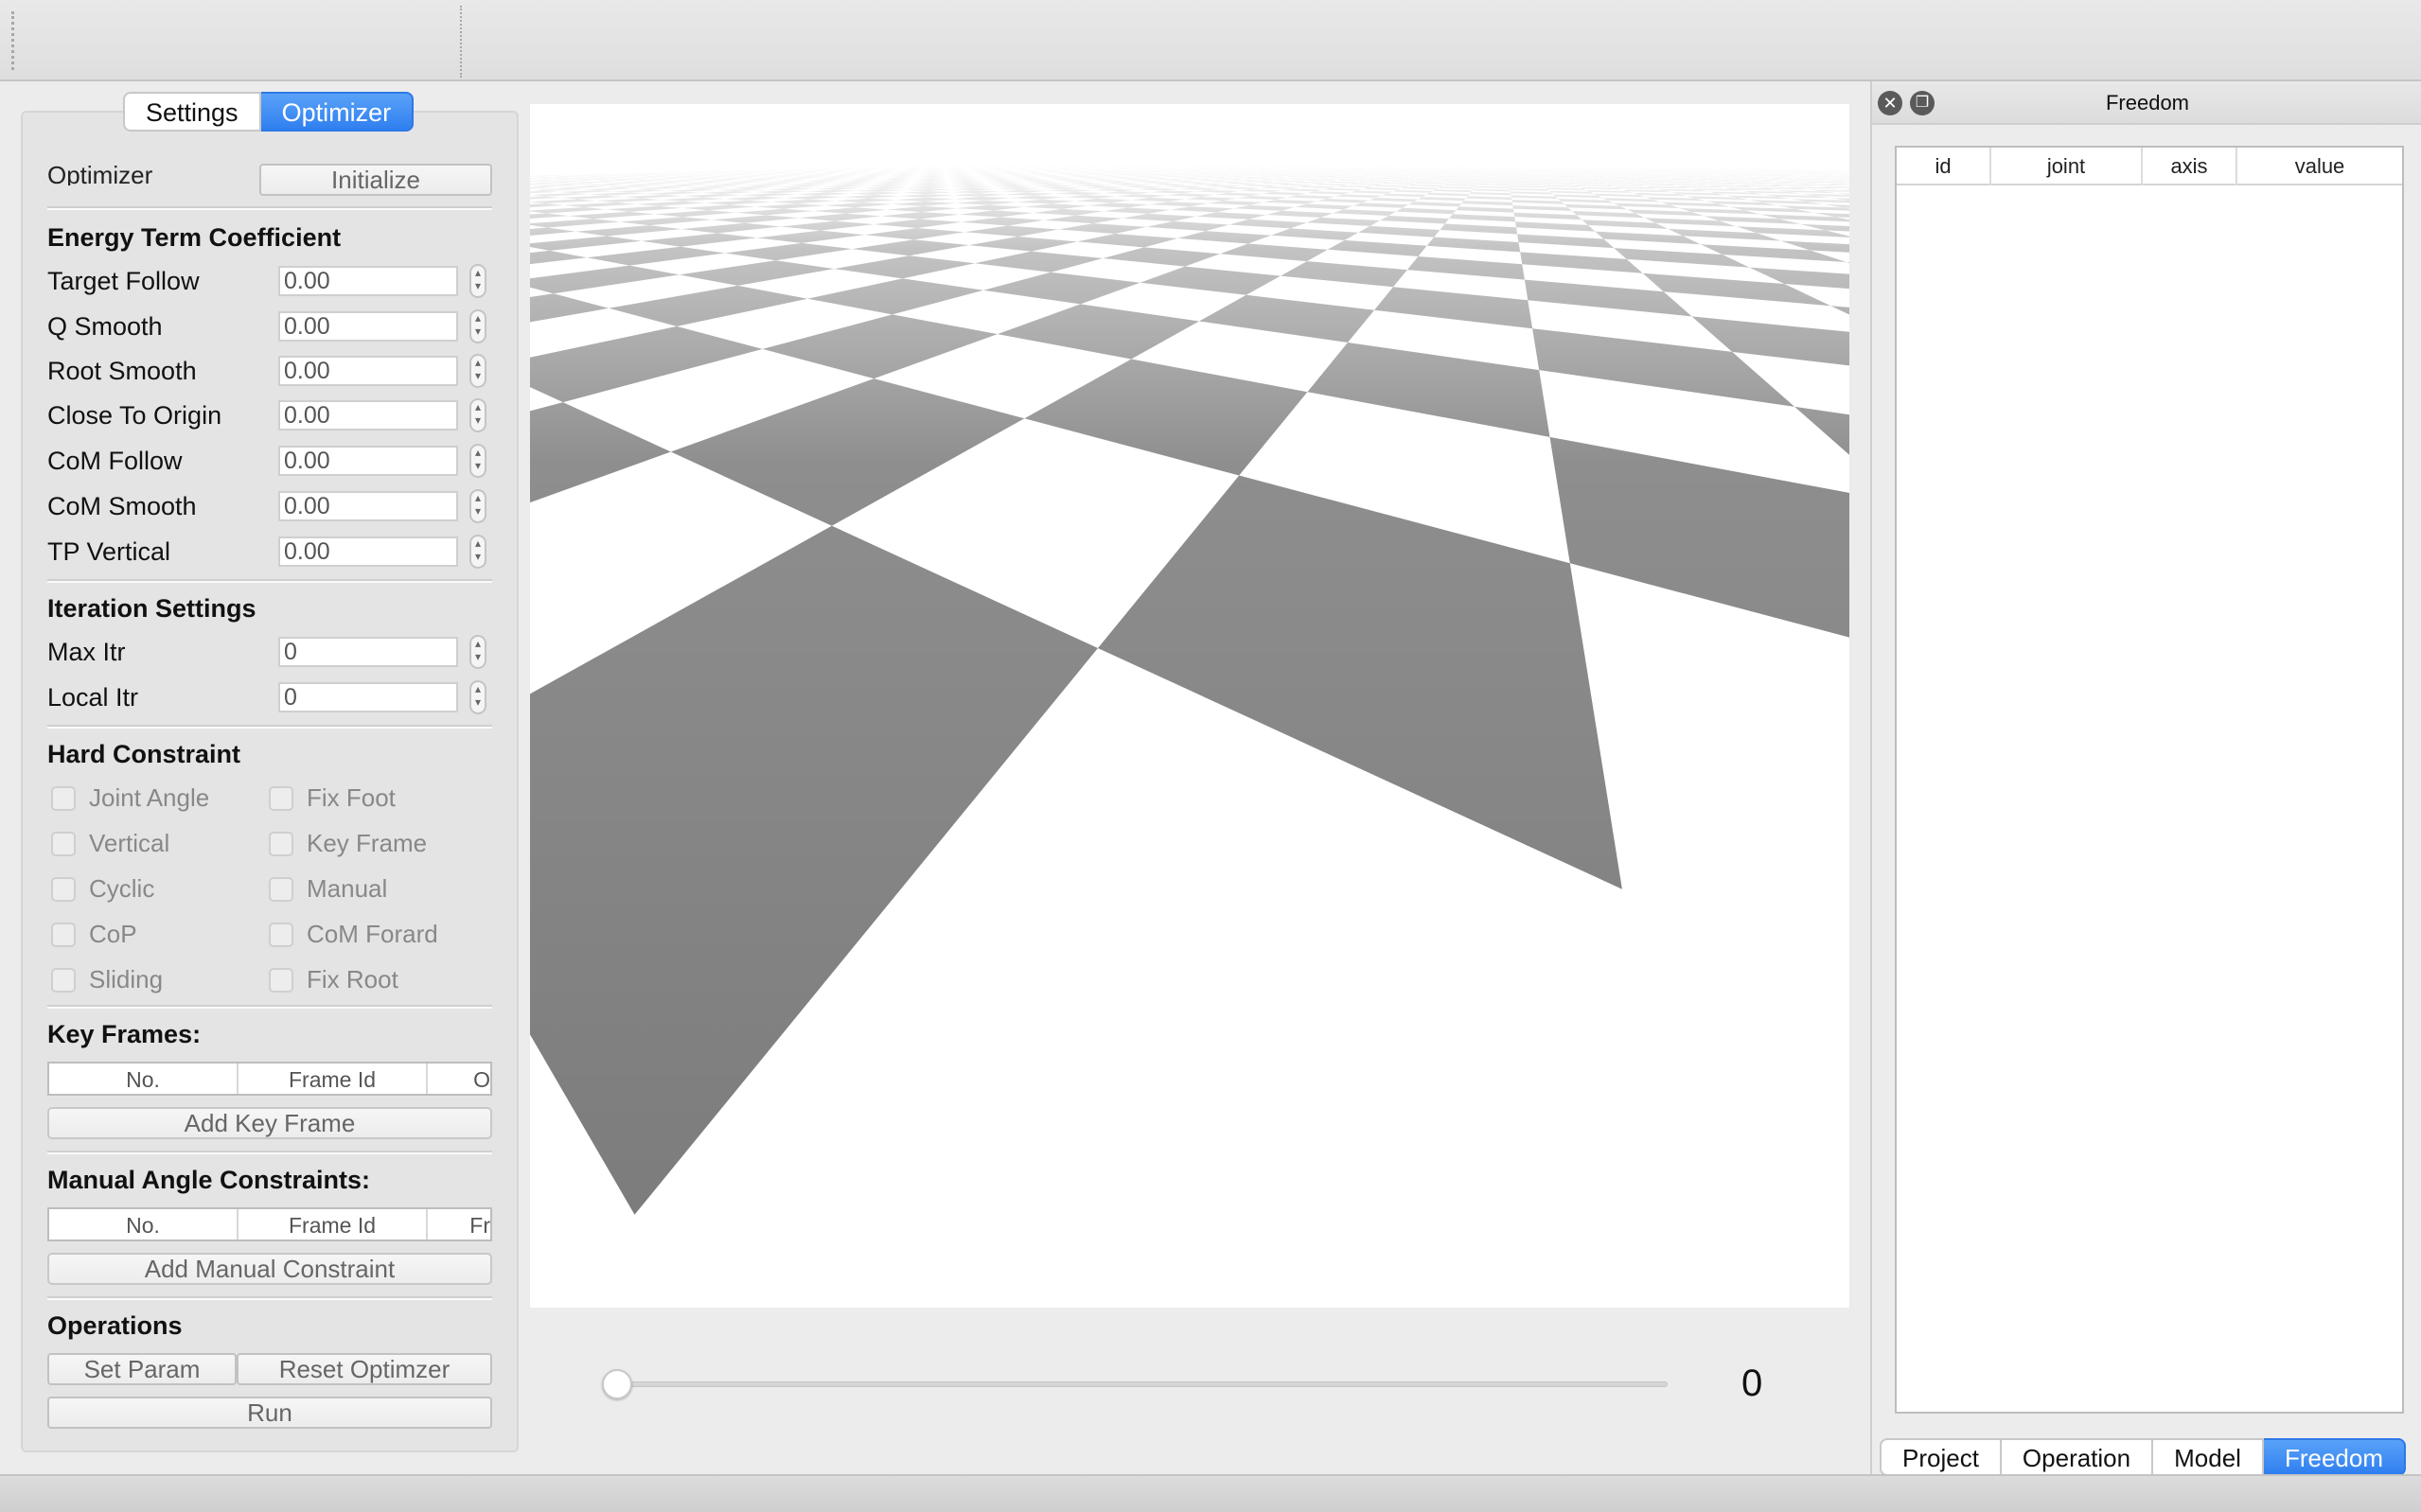  I want to click on add-key-frame-button: Add Key Frame, so click(269, 1123).